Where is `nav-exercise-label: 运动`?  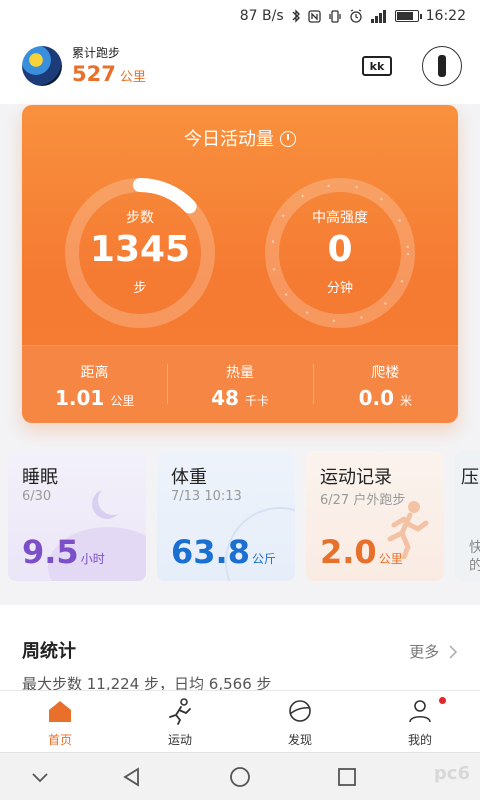
nav-exercise-label: 运动 is located at coordinates (179, 740).